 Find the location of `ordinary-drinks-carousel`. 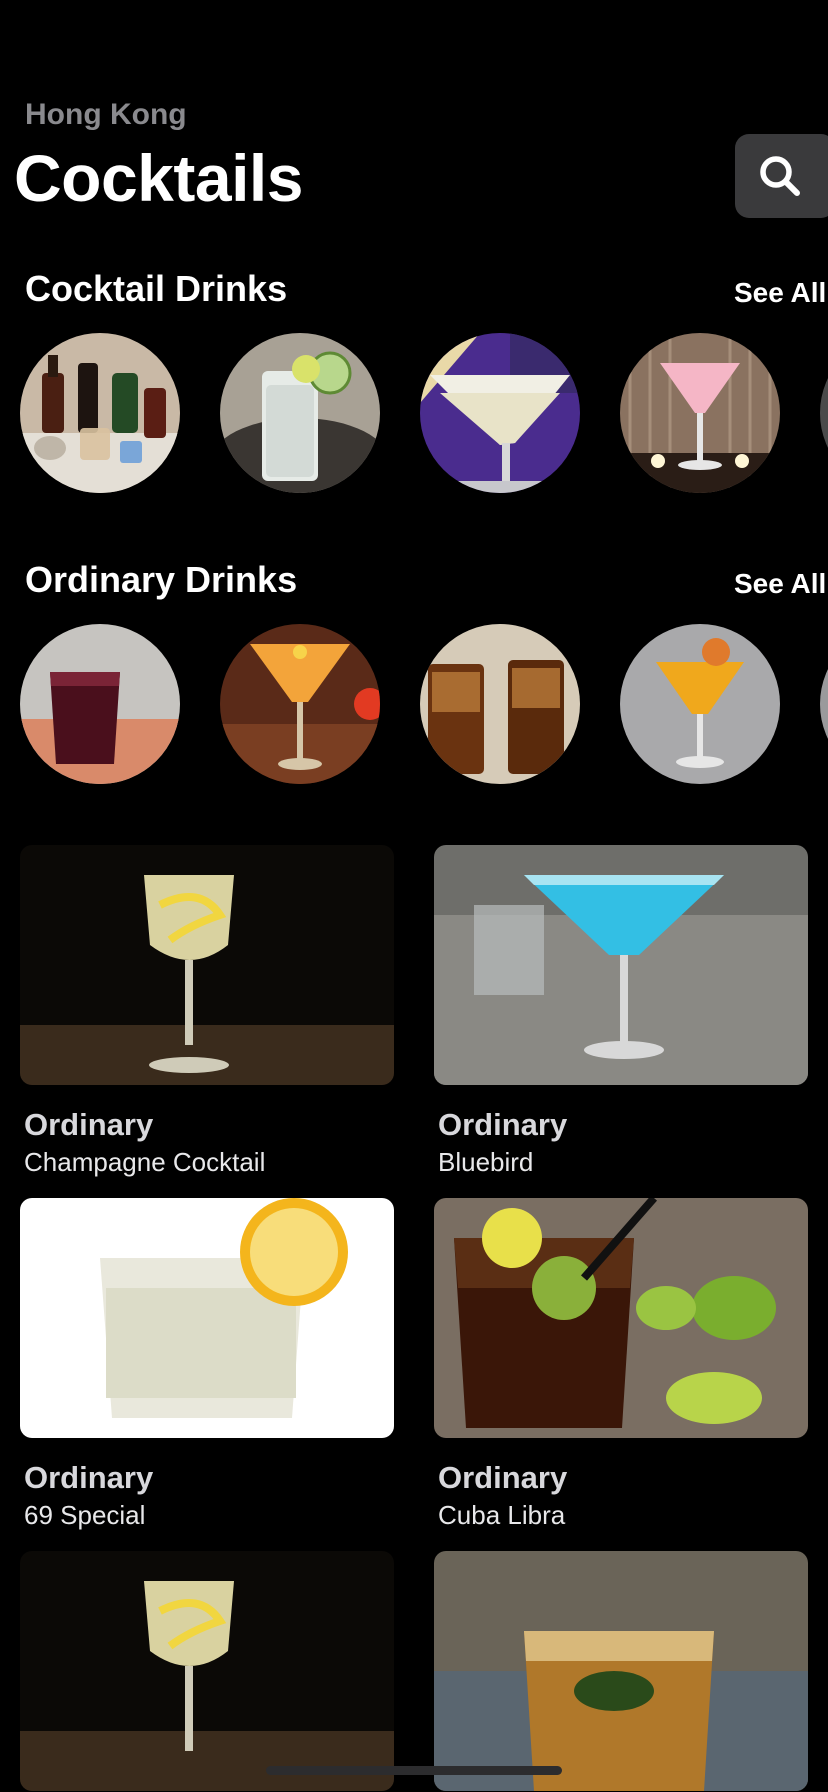

ordinary-drinks-carousel is located at coordinates (414, 706).